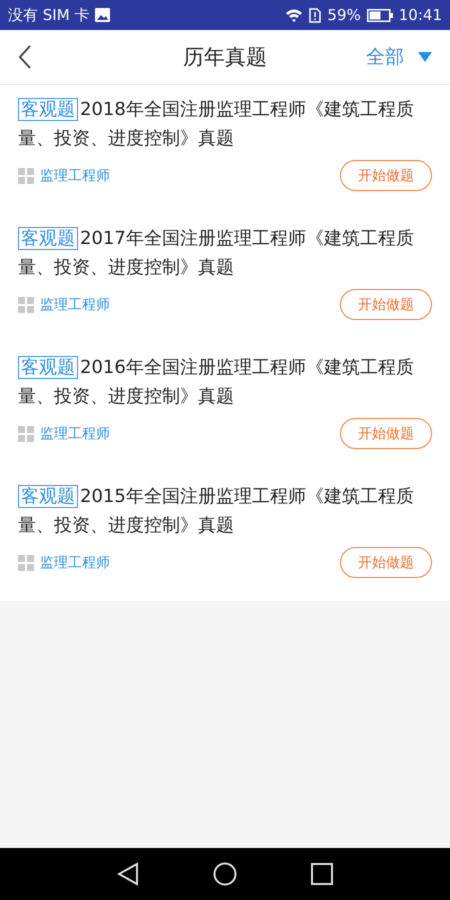 This screenshot has width=450, height=900. I want to click on home-nav-icon, so click(225, 874).